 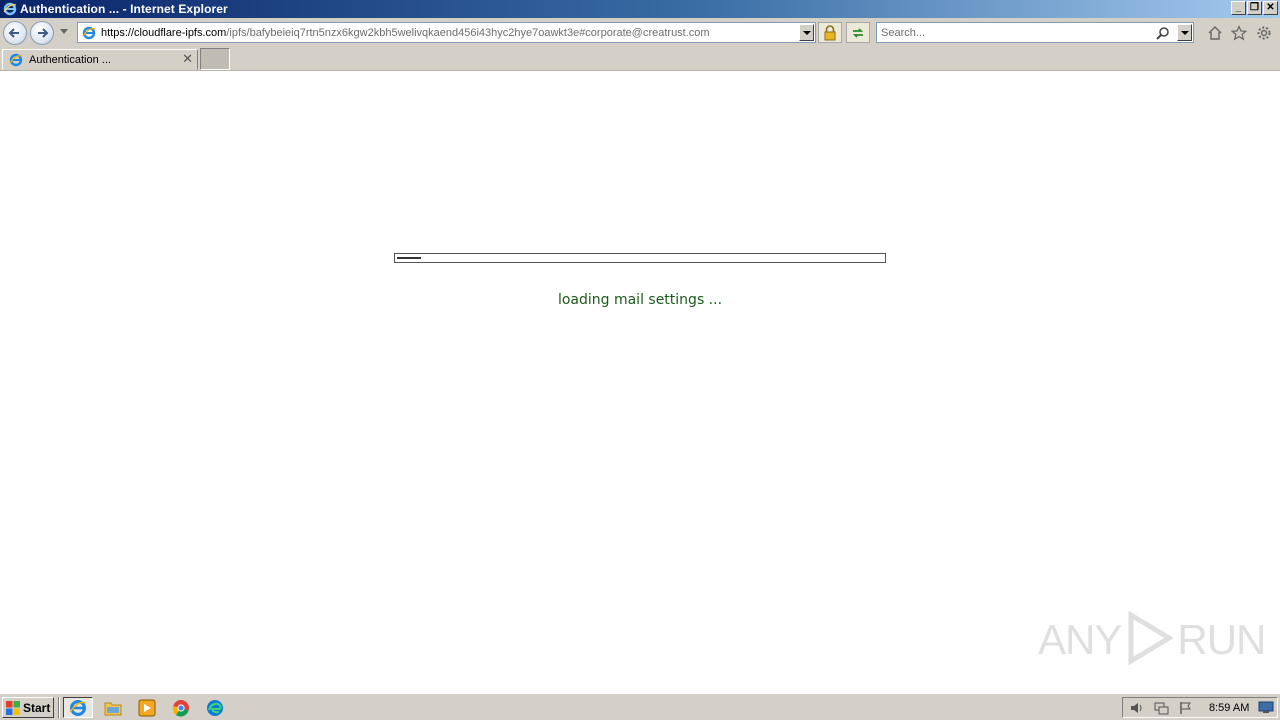 I want to click on refresh-button, so click(x=858, y=32).